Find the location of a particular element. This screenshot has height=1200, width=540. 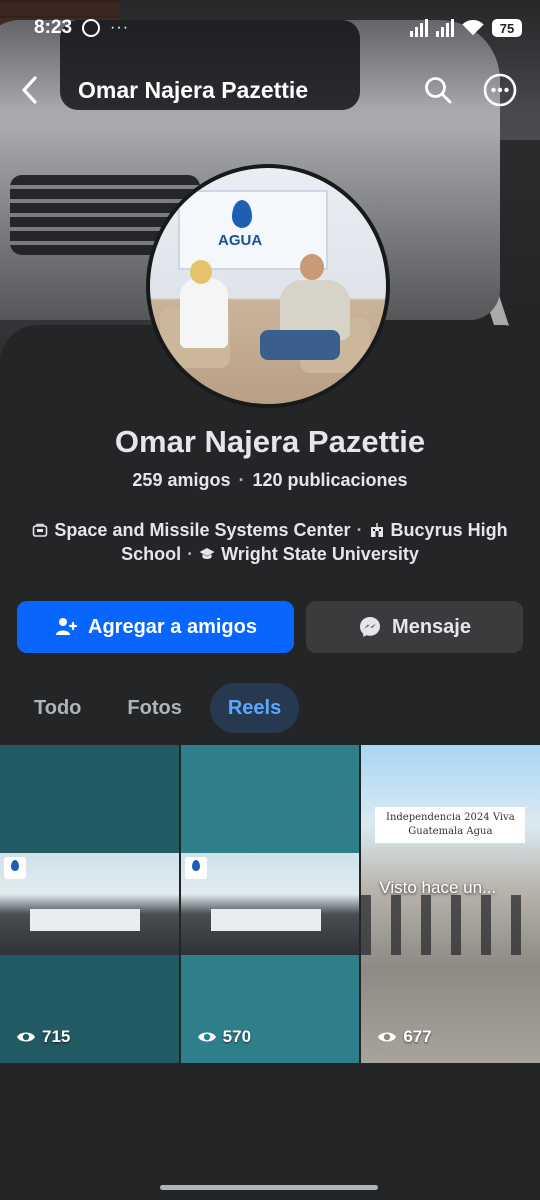

back-arrow-icon is located at coordinates (29, 90).